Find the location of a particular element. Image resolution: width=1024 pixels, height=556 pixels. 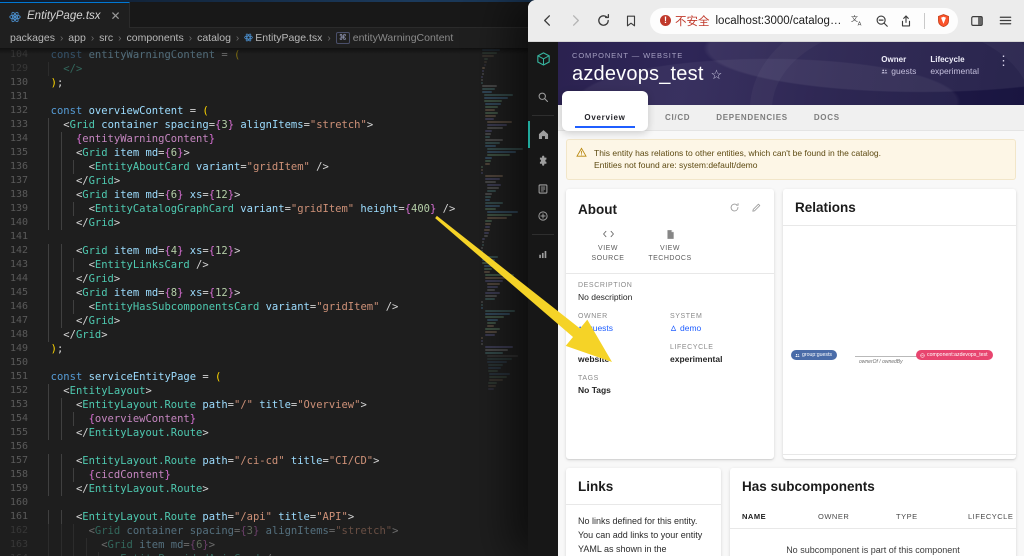

breadcrumb-item-app: app is located at coordinates (77, 38).